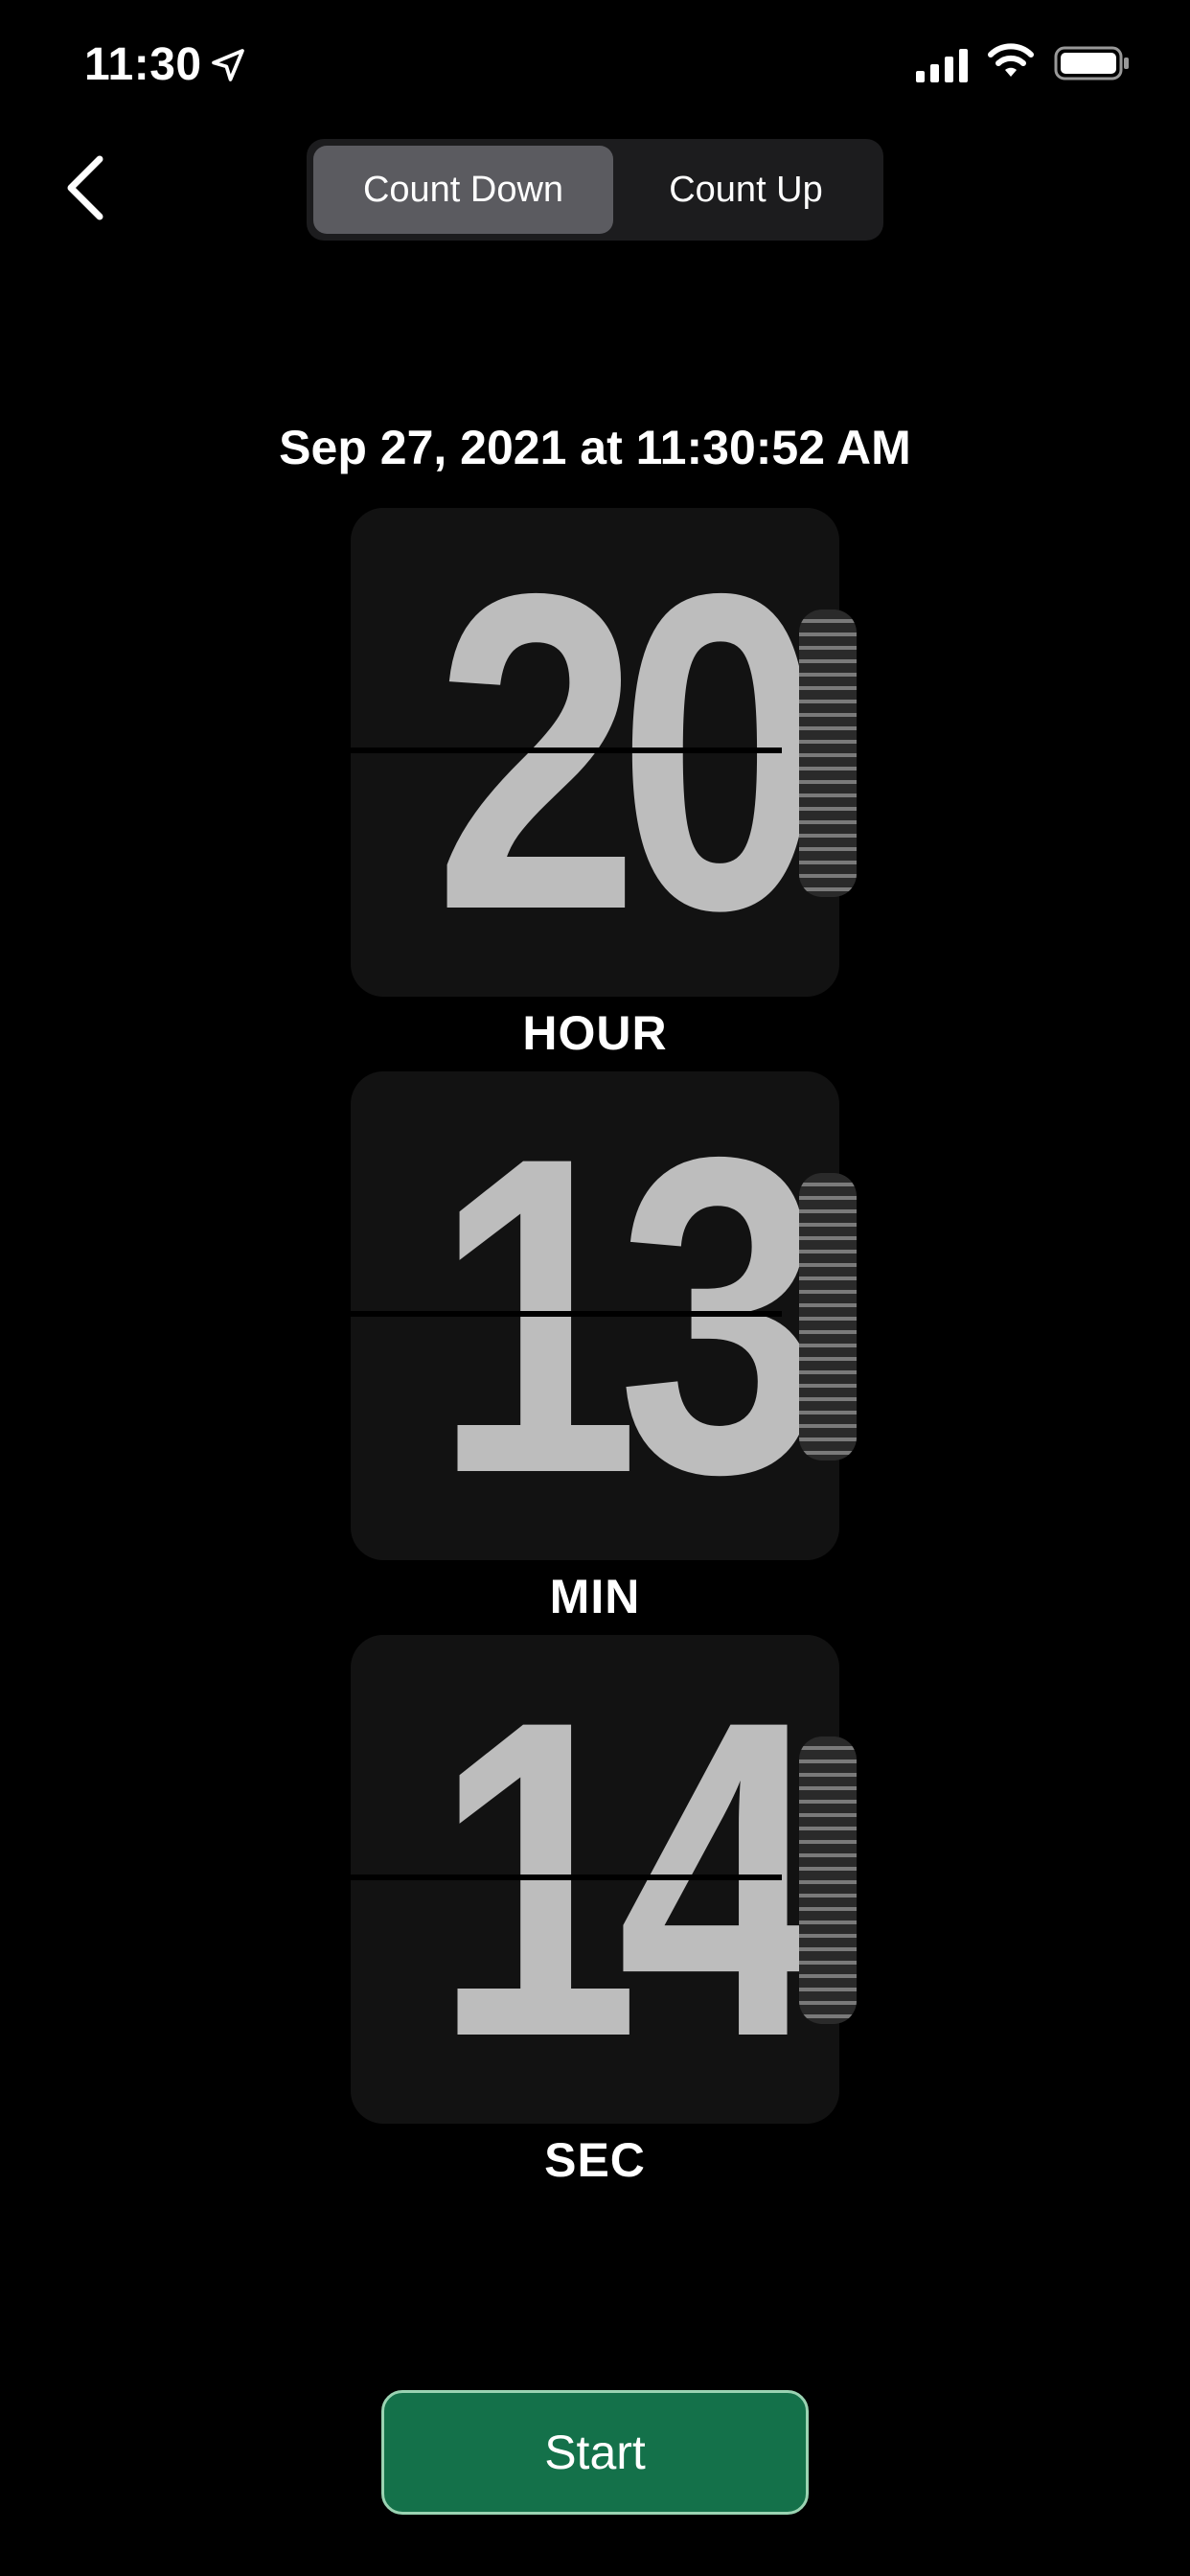 The height and width of the screenshot is (2576, 1190). What do you see at coordinates (567, 1877) in the screenshot?
I see `second-card-divider` at bounding box center [567, 1877].